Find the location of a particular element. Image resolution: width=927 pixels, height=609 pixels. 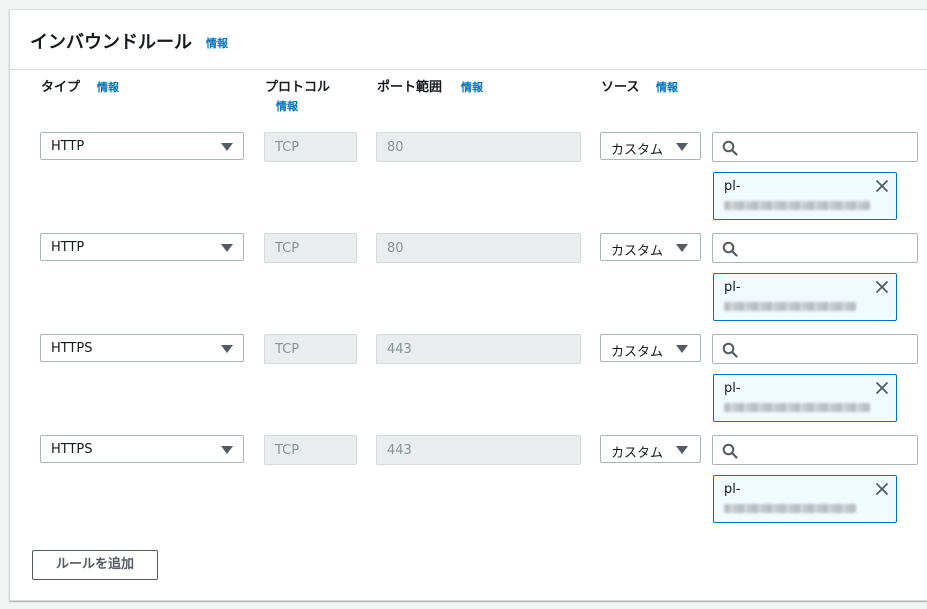

type-info-link: 情報 is located at coordinates (108, 87).